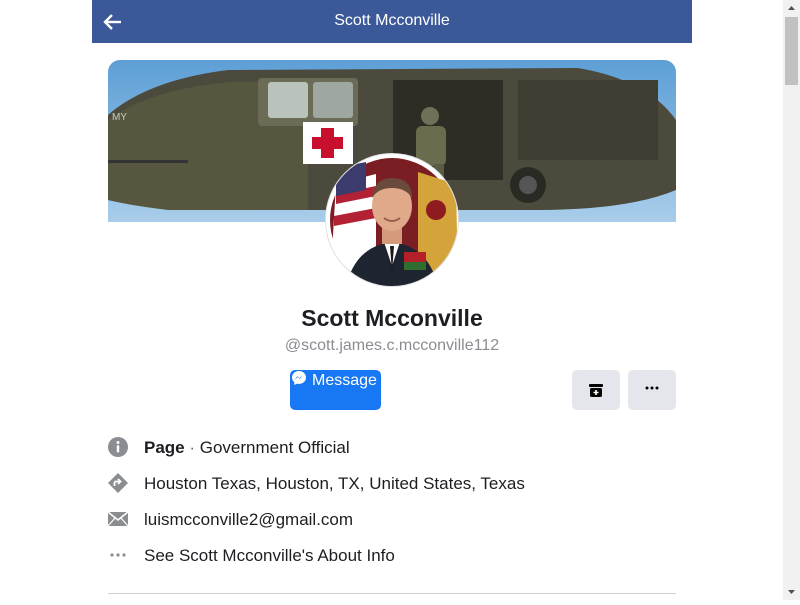 Image resolution: width=800 pixels, height=605 pixels. Describe the element at coordinates (392, 318) in the screenshot. I see `profile-name: Scott Mcconville` at that location.